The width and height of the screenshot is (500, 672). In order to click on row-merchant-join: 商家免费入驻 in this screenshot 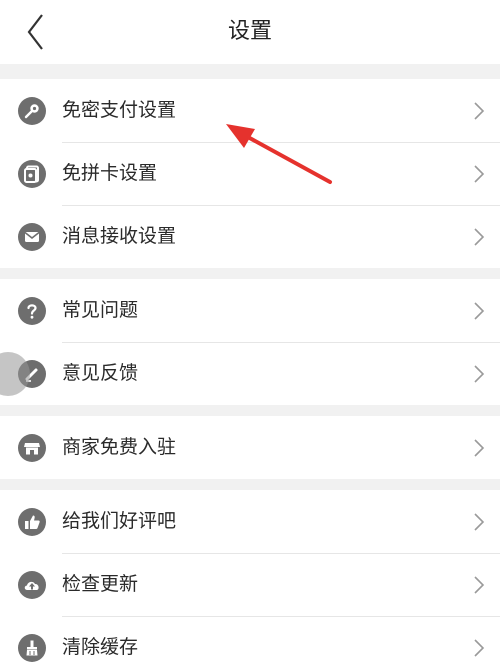, I will do `click(250, 447)`.